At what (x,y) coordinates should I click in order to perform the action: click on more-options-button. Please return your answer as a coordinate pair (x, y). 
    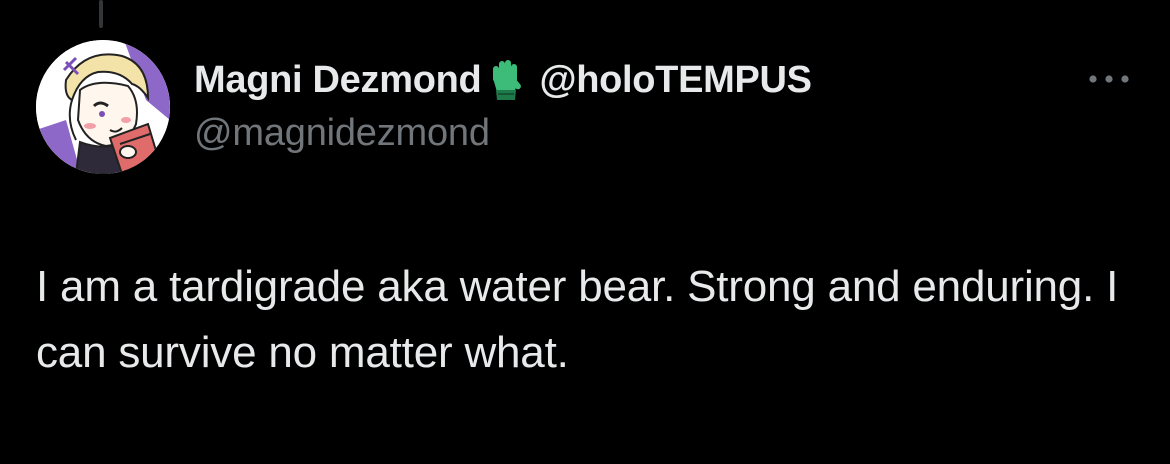
    Looking at the image, I should click on (1109, 79).